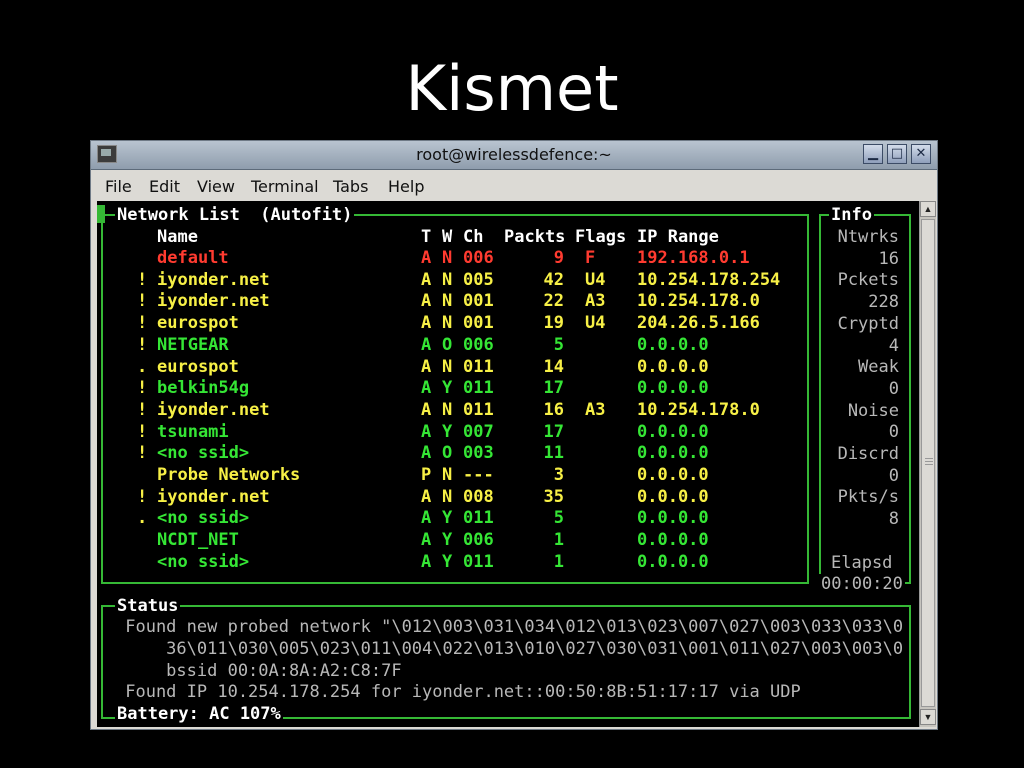 The height and width of the screenshot is (768, 1024). Describe the element at coordinates (928, 717) in the screenshot. I see `scroll-down-icon: ▼` at that location.